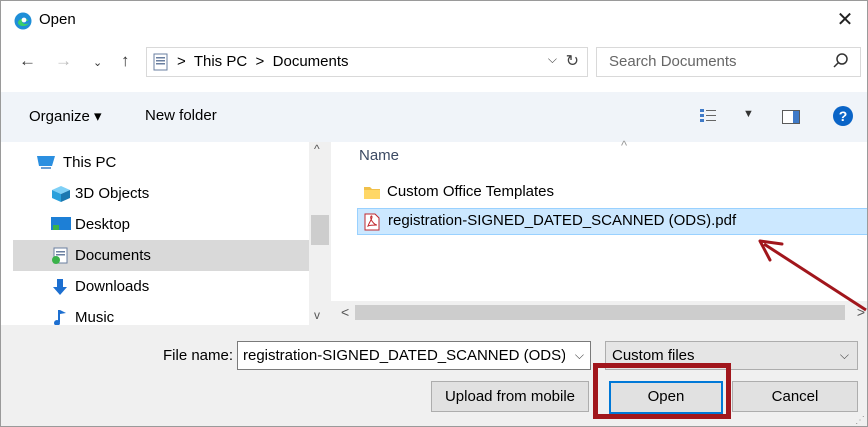 This screenshot has height=427, width=868. What do you see at coordinates (434, 20) in the screenshot?
I see `title-bar: Open ✕` at bounding box center [434, 20].